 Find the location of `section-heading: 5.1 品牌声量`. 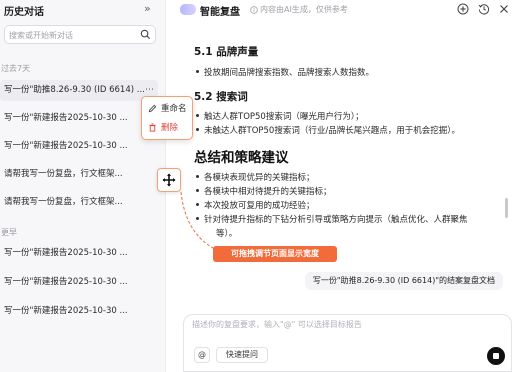

section-heading: 5.1 品牌声量 is located at coordinates (226, 52).